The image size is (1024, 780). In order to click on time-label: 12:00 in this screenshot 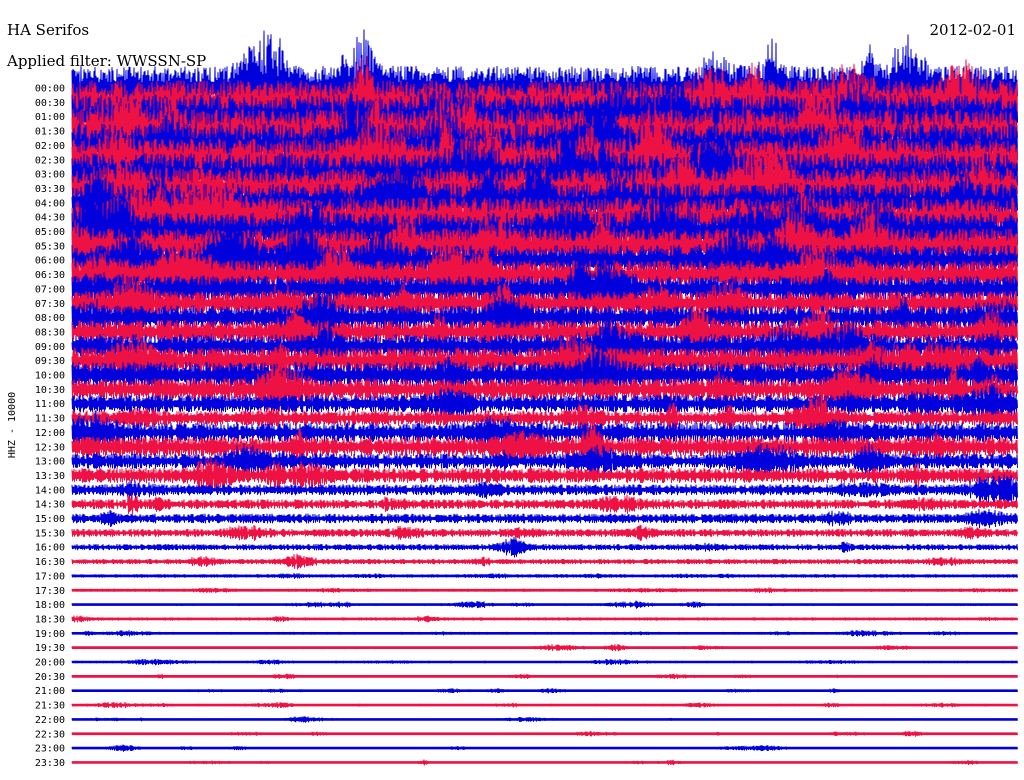, I will do `click(50, 433)`.